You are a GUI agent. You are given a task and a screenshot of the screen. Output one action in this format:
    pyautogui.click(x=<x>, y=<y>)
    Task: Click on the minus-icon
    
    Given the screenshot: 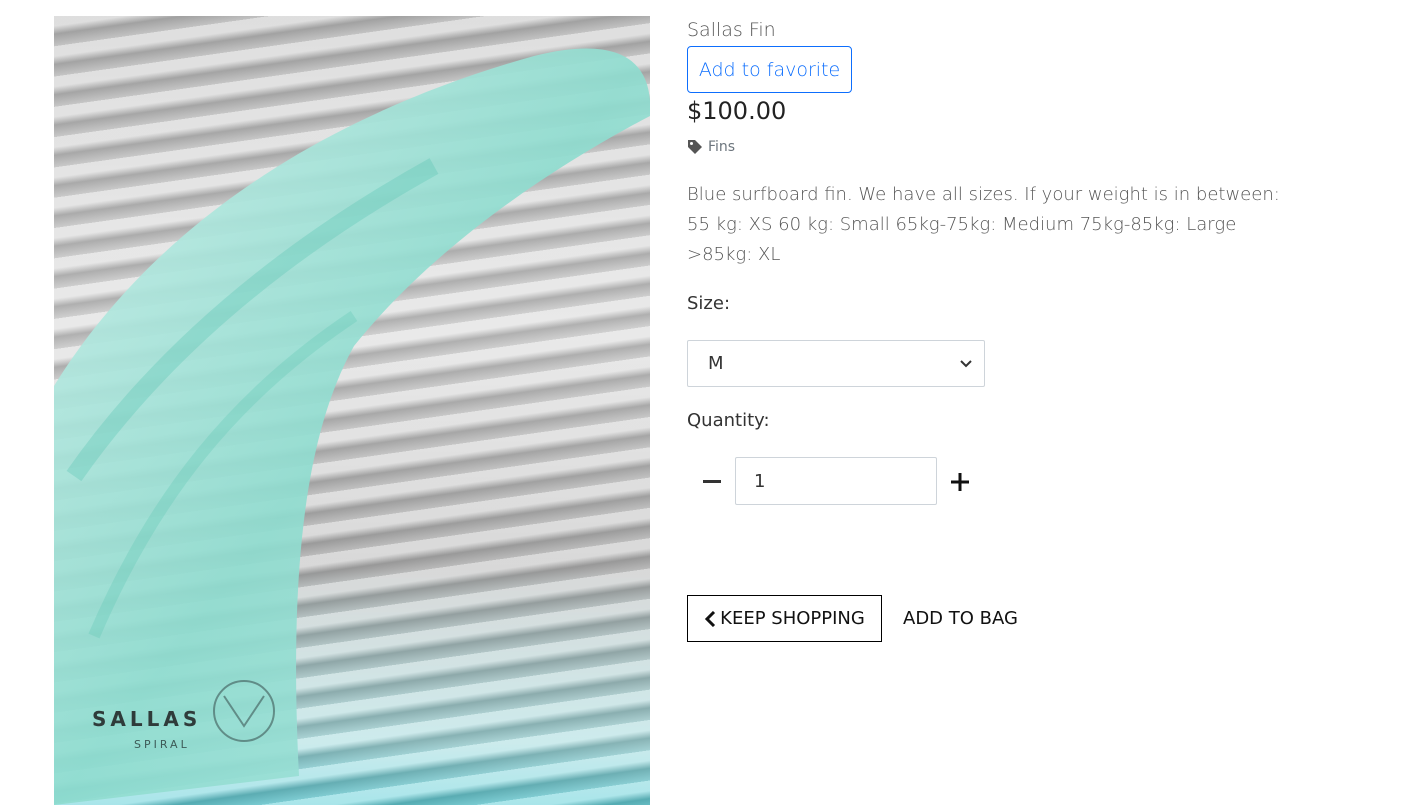 What is the action you would take?
    pyautogui.click(x=712, y=481)
    